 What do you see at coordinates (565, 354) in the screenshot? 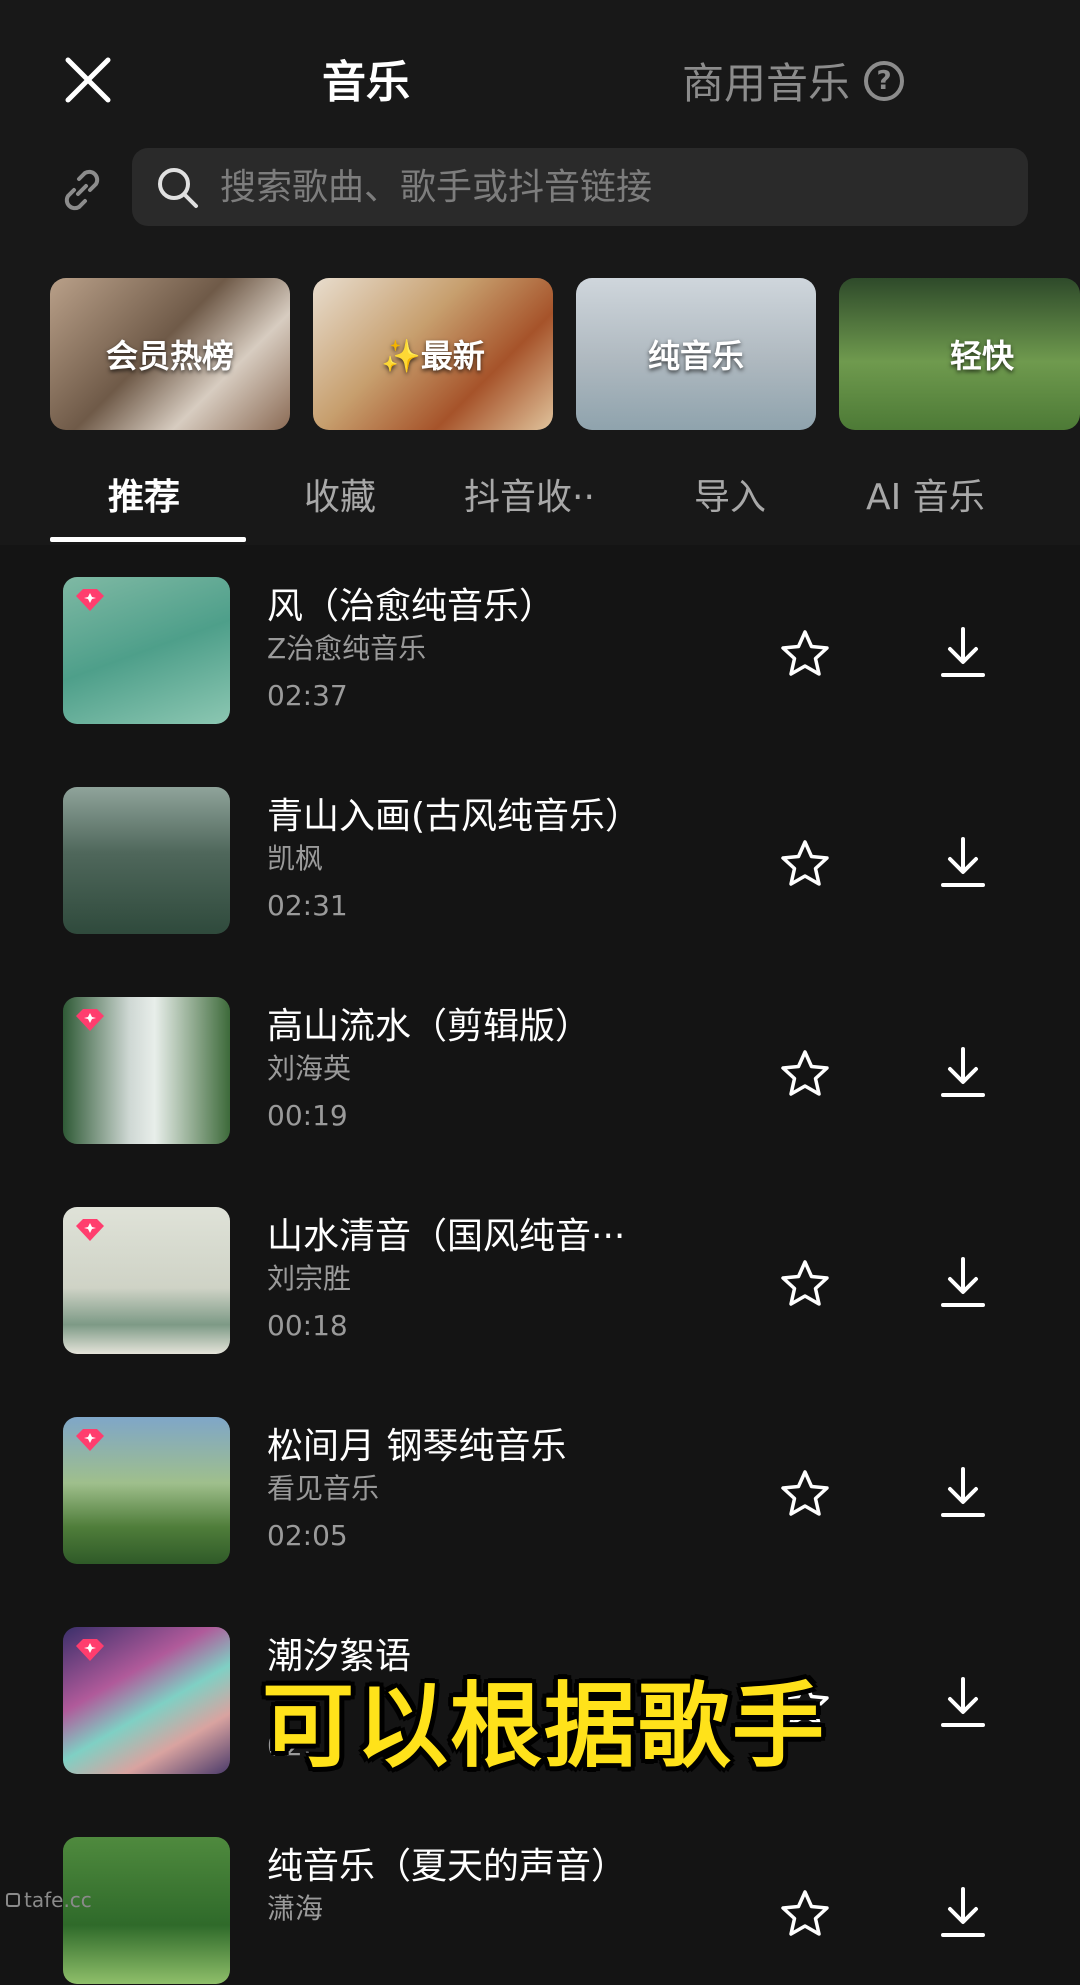
I see `category-carousel: 会员热榜 ✨最新 纯音乐 轻快` at bounding box center [565, 354].